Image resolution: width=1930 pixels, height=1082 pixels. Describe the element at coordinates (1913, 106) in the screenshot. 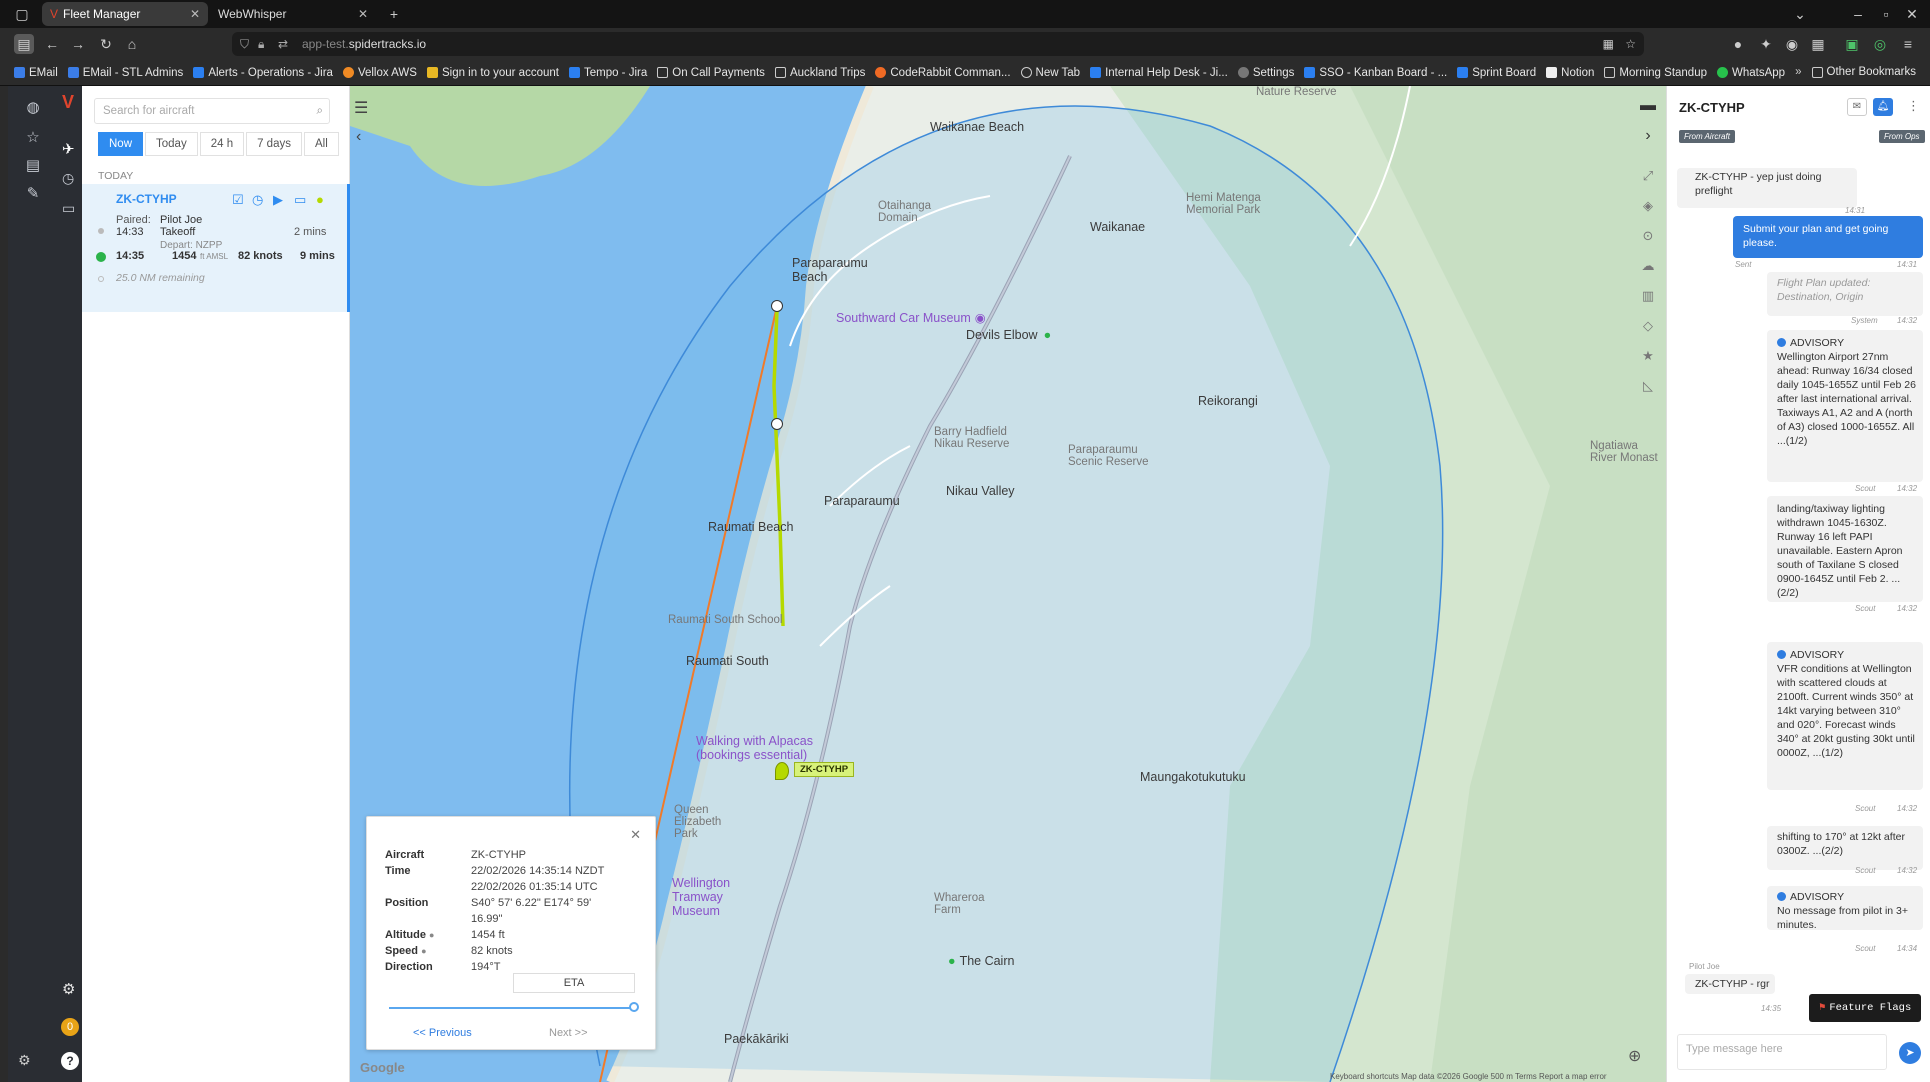

I see `more-icon: ⋮` at that location.